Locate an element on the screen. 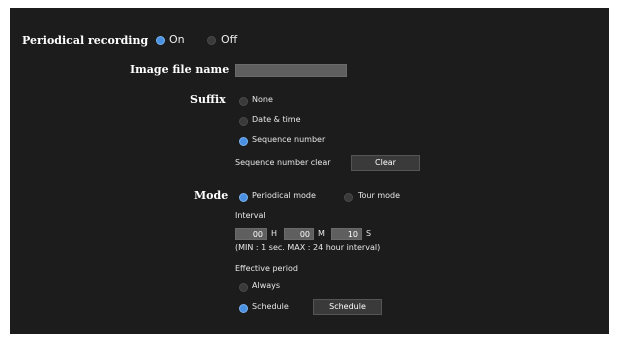 The image size is (619, 339). interval-hours-input: 00 is located at coordinates (251, 234).